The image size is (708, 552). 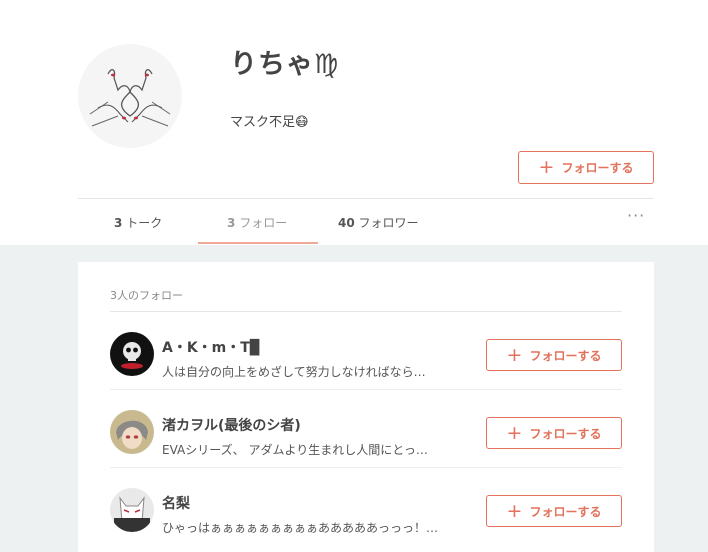 I want to click on tab-follow: 3 フォロー, so click(x=257, y=222).